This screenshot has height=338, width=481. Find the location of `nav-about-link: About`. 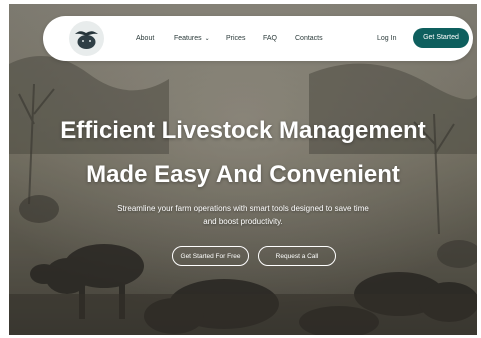

nav-about-link: About is located at coordinates (145, 38).